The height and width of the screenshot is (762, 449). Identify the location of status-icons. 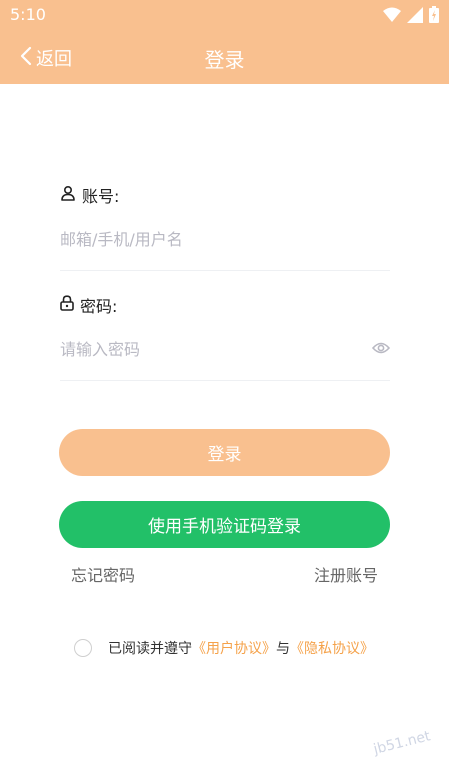
(411, 16).